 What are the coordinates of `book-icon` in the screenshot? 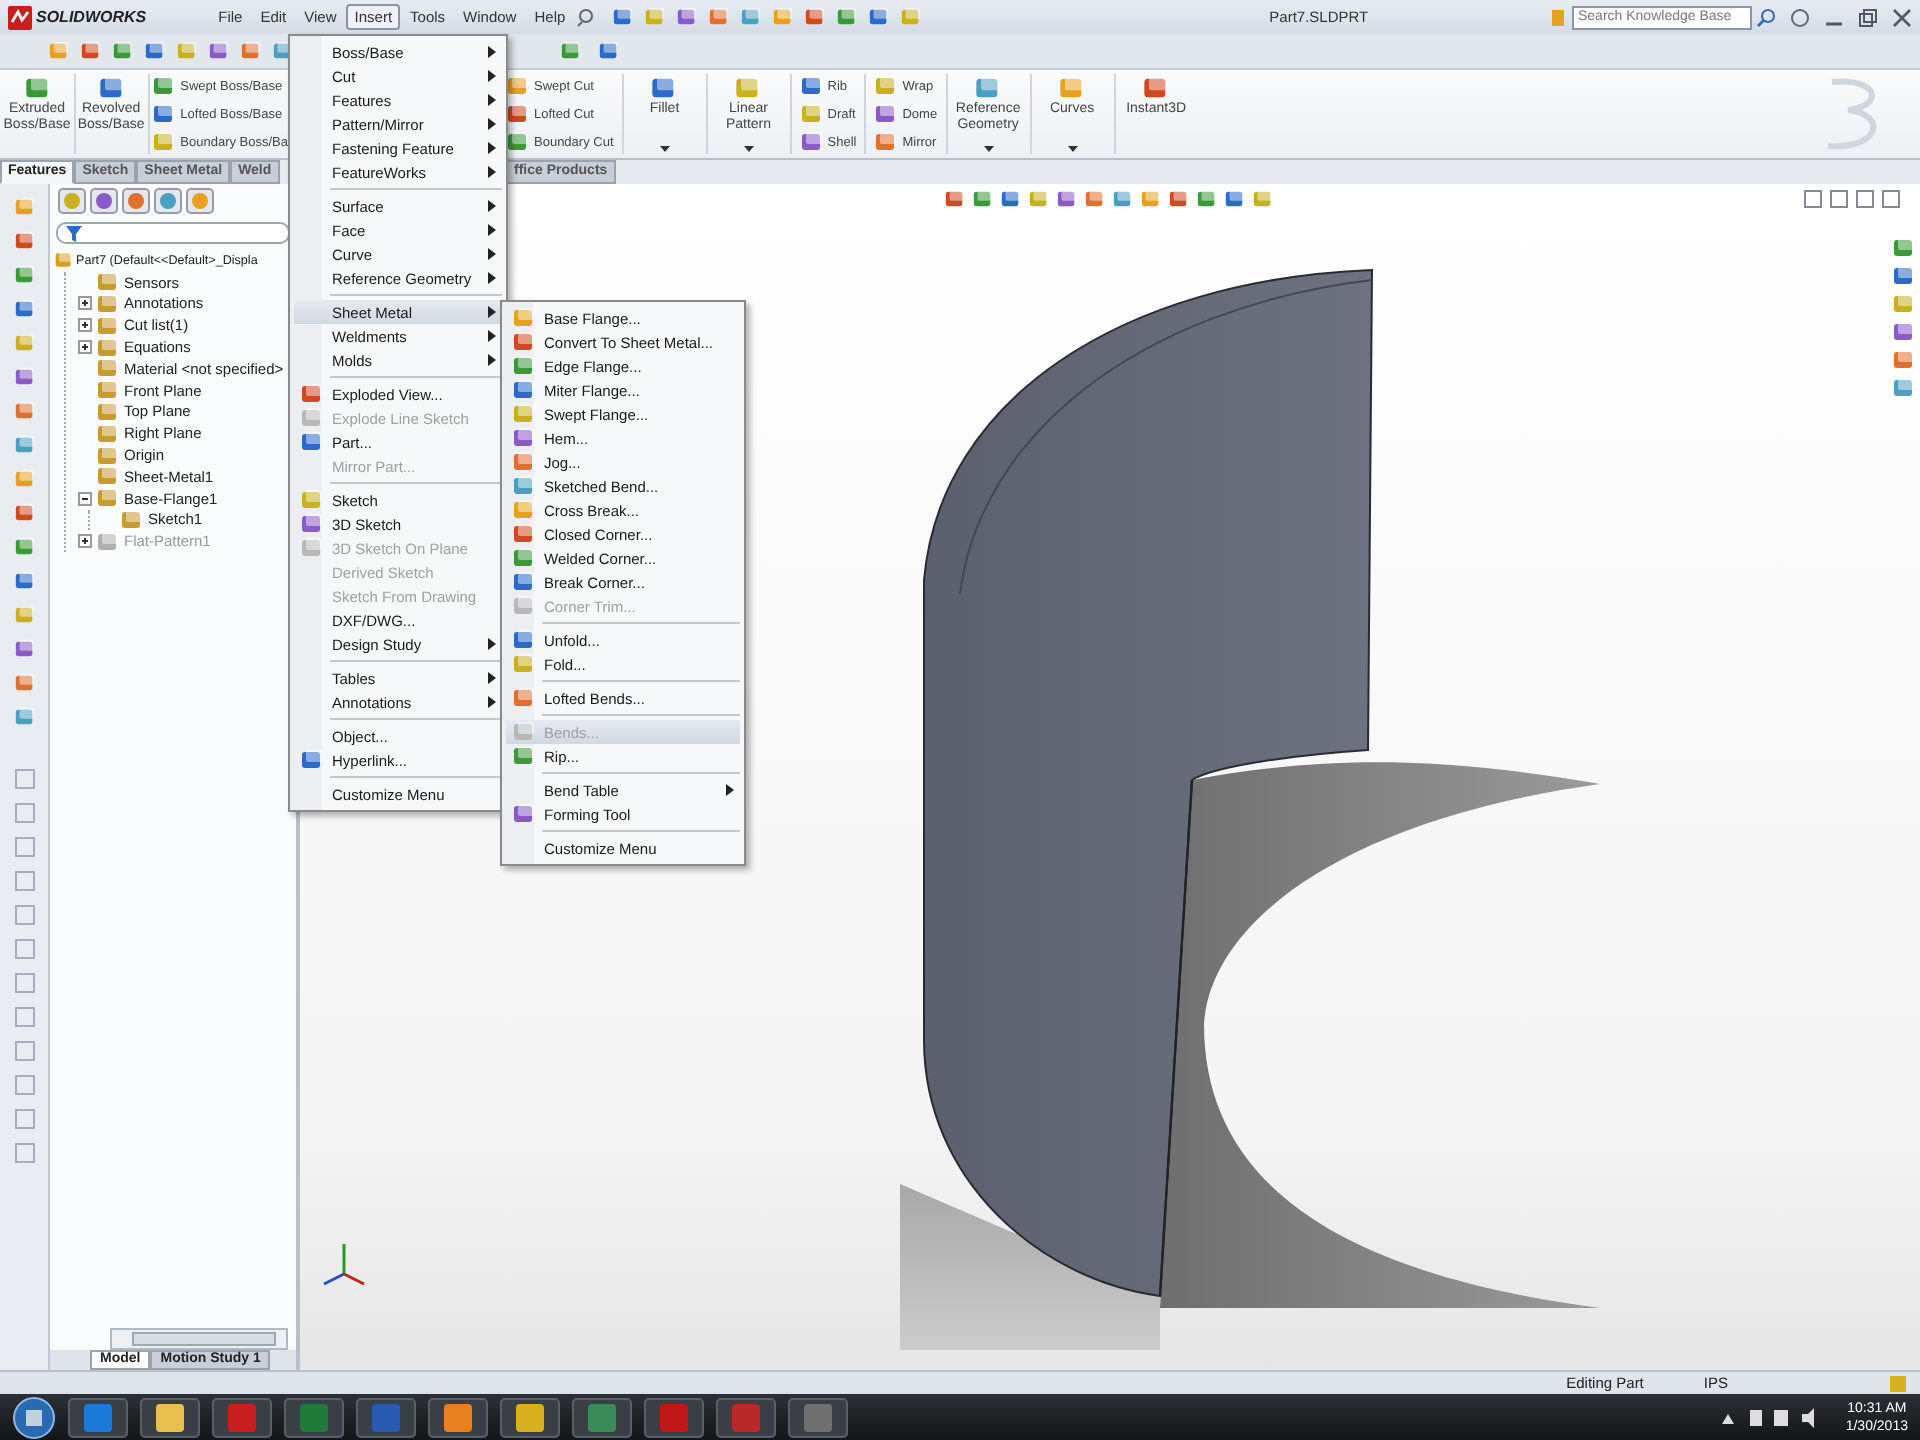 It's located at (1559, 17).